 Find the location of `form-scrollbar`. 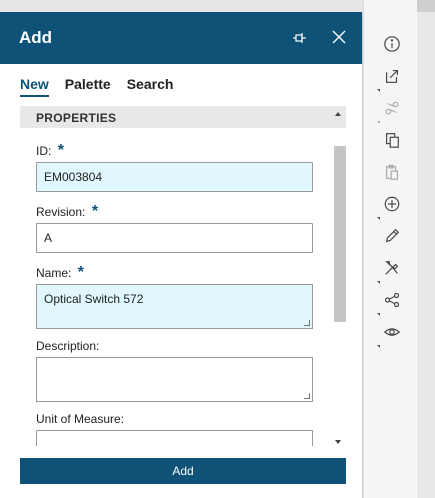

form-scrollbar is located at coordinates (340, 276).